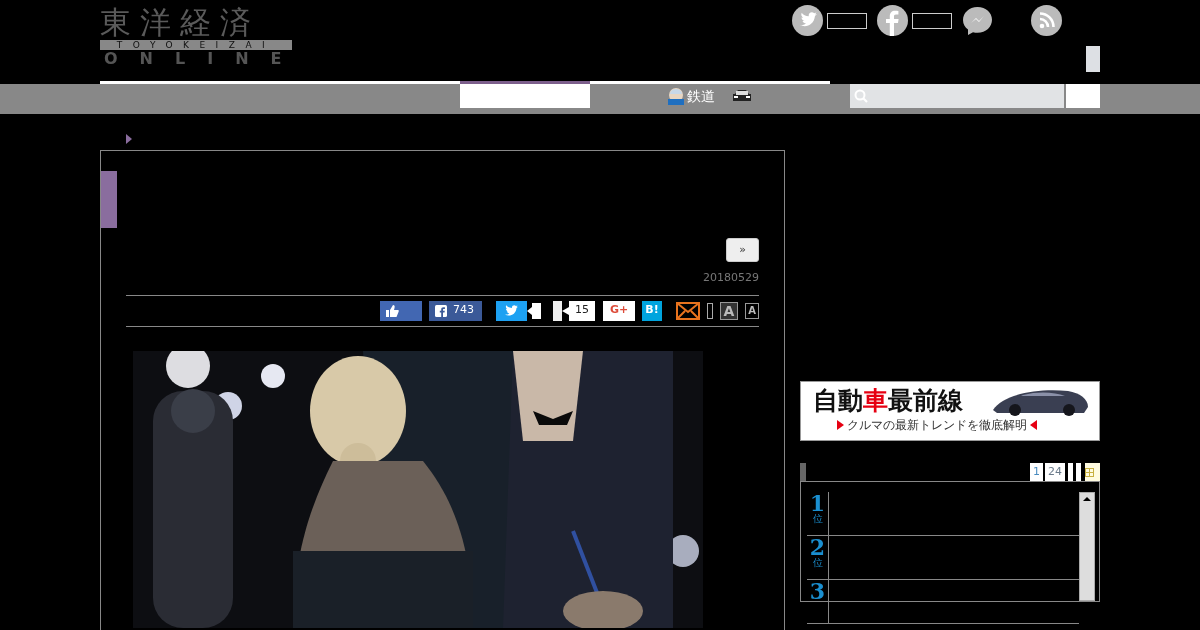 The width and height of the screenshot is (1200, 630). Describe the element at coordinates (937, 425) in the screenshot. I see `banner-subtitle: クルマの最新トレンドを徹底解明` at that location.